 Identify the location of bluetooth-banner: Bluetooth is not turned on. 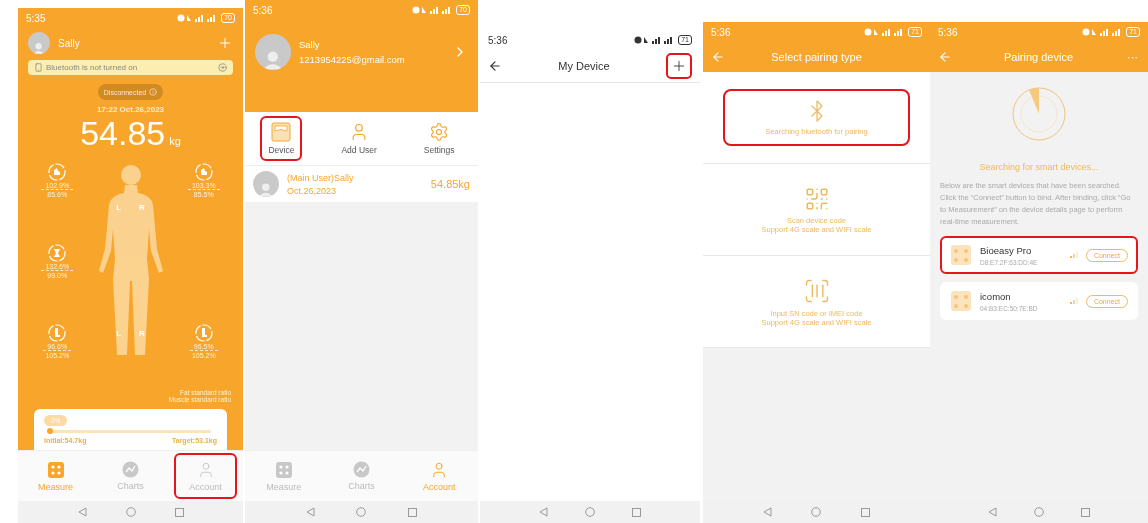
(130, 67).